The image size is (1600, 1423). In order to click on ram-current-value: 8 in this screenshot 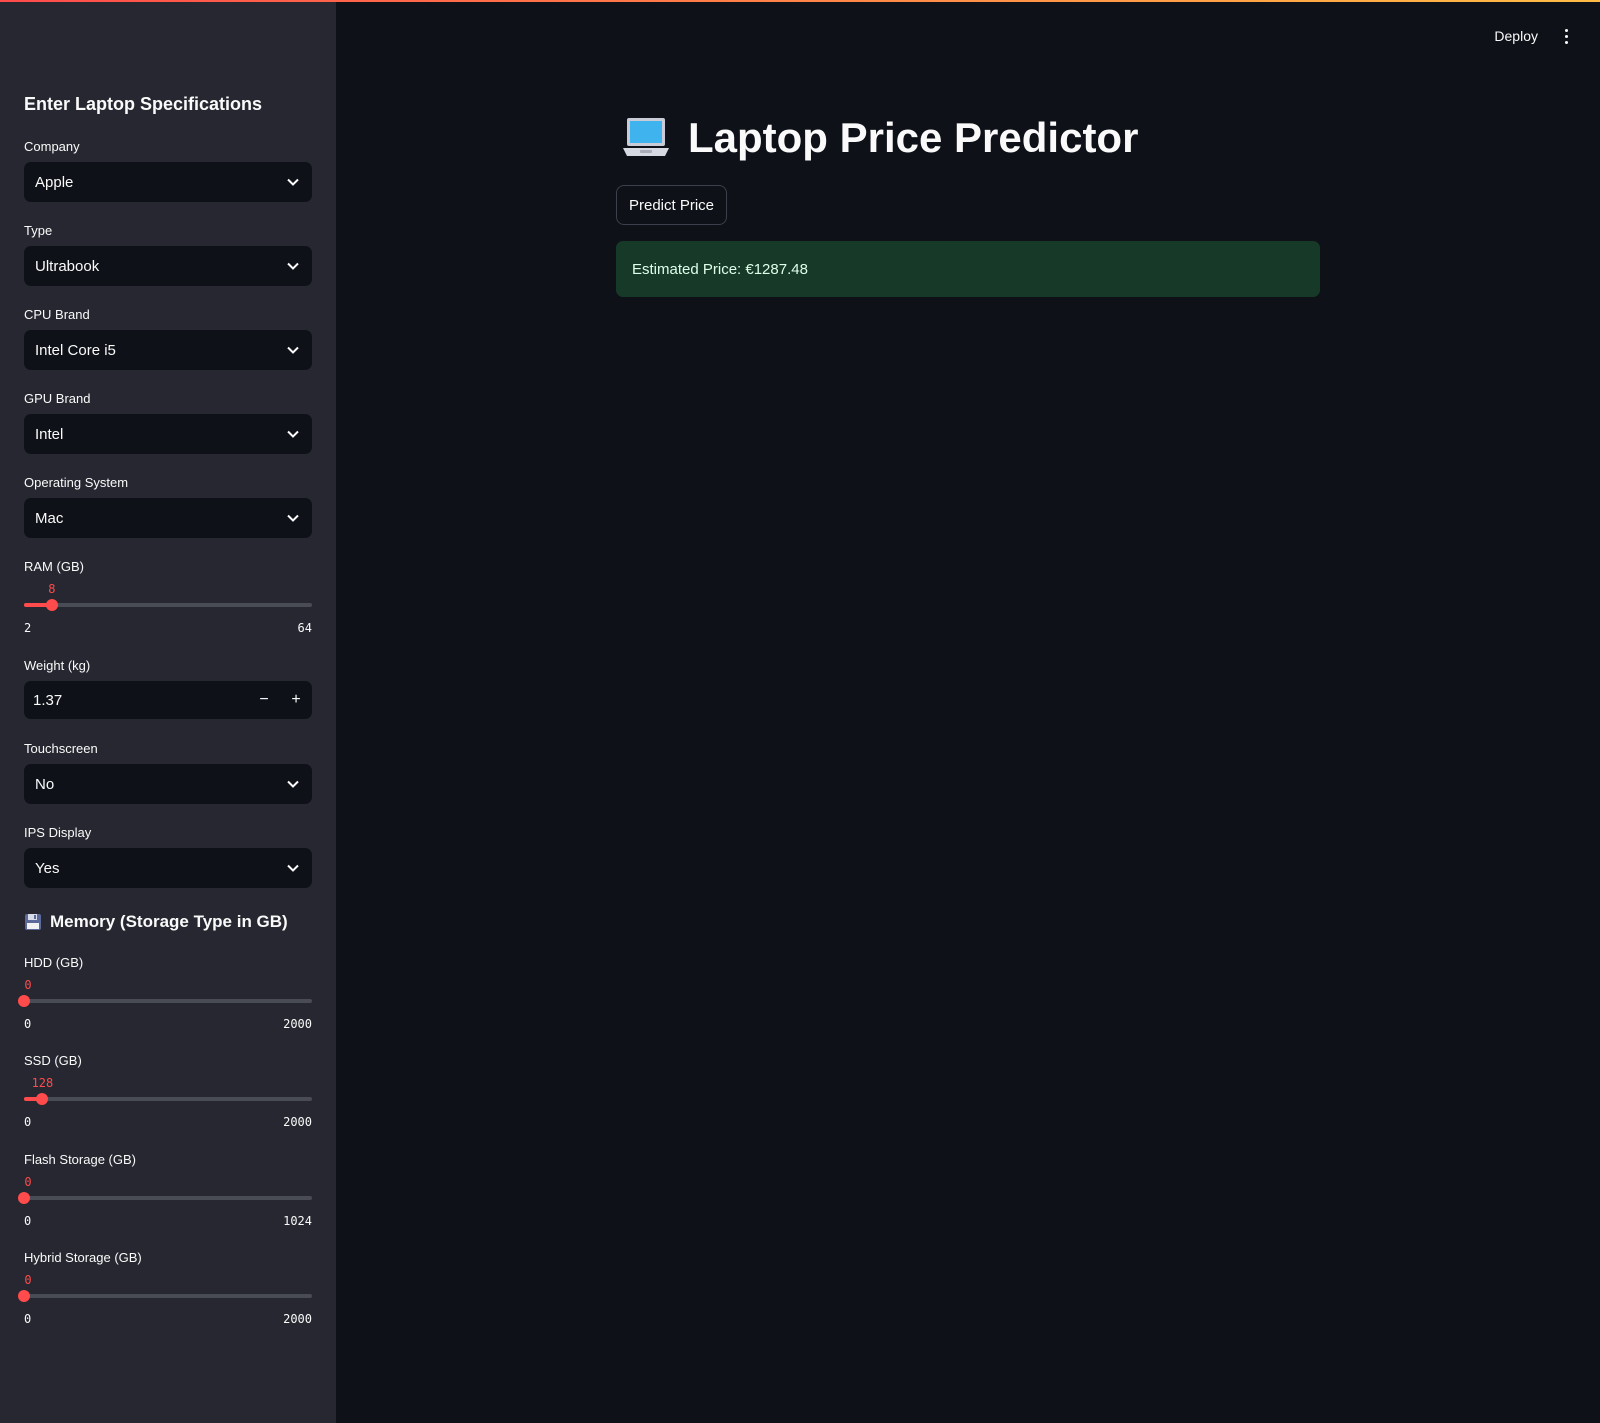, I will do `click(52, 589)`.